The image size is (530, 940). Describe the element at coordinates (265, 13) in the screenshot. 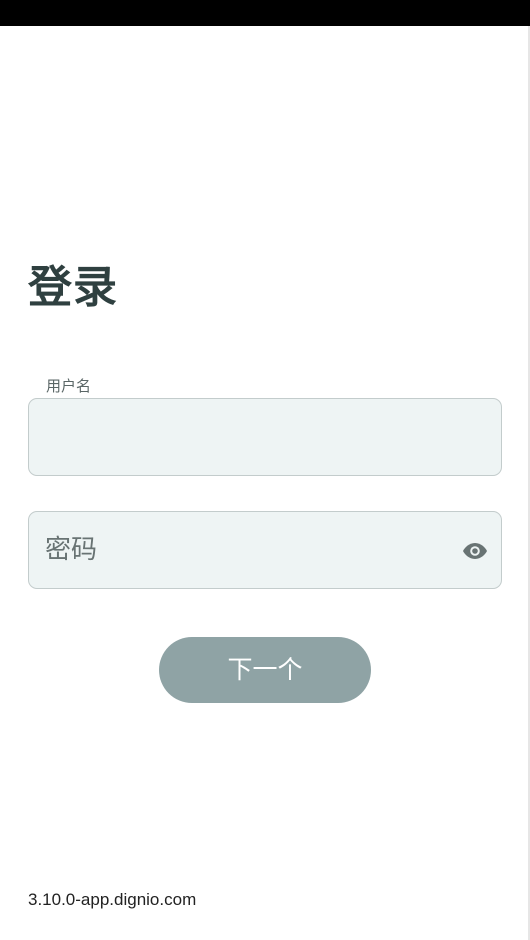

I see `status-bar` at that location.